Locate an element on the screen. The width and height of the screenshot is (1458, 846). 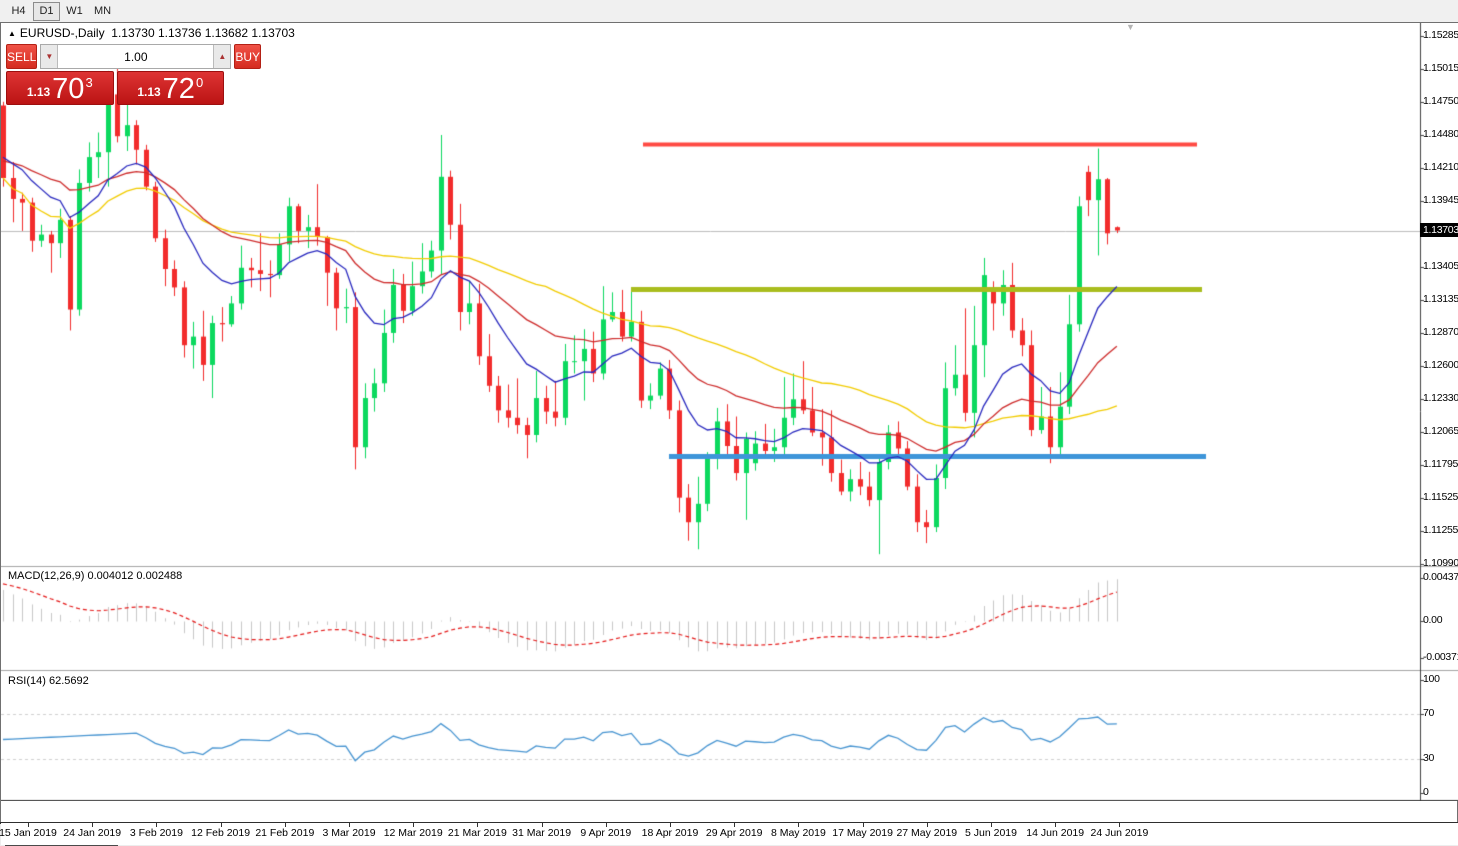
price-axis-tick: 1.12330 is located at coordinates (1440, 398).